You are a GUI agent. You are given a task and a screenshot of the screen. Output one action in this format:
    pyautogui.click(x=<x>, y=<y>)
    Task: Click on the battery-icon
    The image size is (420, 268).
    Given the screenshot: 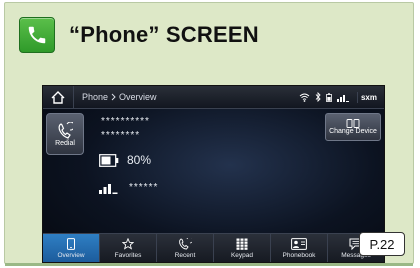 What is the action you would take?
    pyautogui.click(x=109, y=160)
    